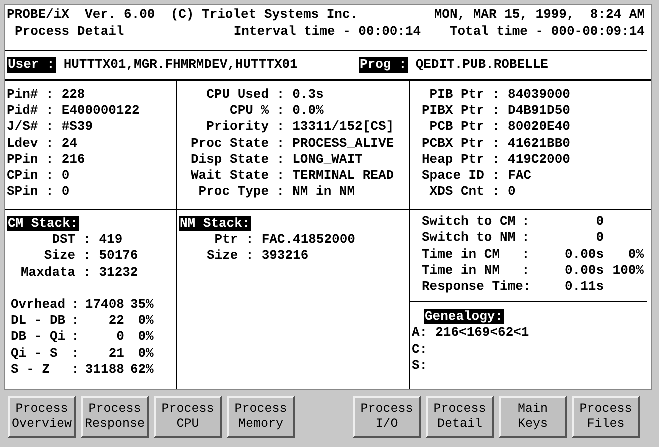 The height and width of the screenshot is (447, 659). Describe the element at coordinates (30, 94) in the screenshot. I see `field-label: Pin# :` at that location.